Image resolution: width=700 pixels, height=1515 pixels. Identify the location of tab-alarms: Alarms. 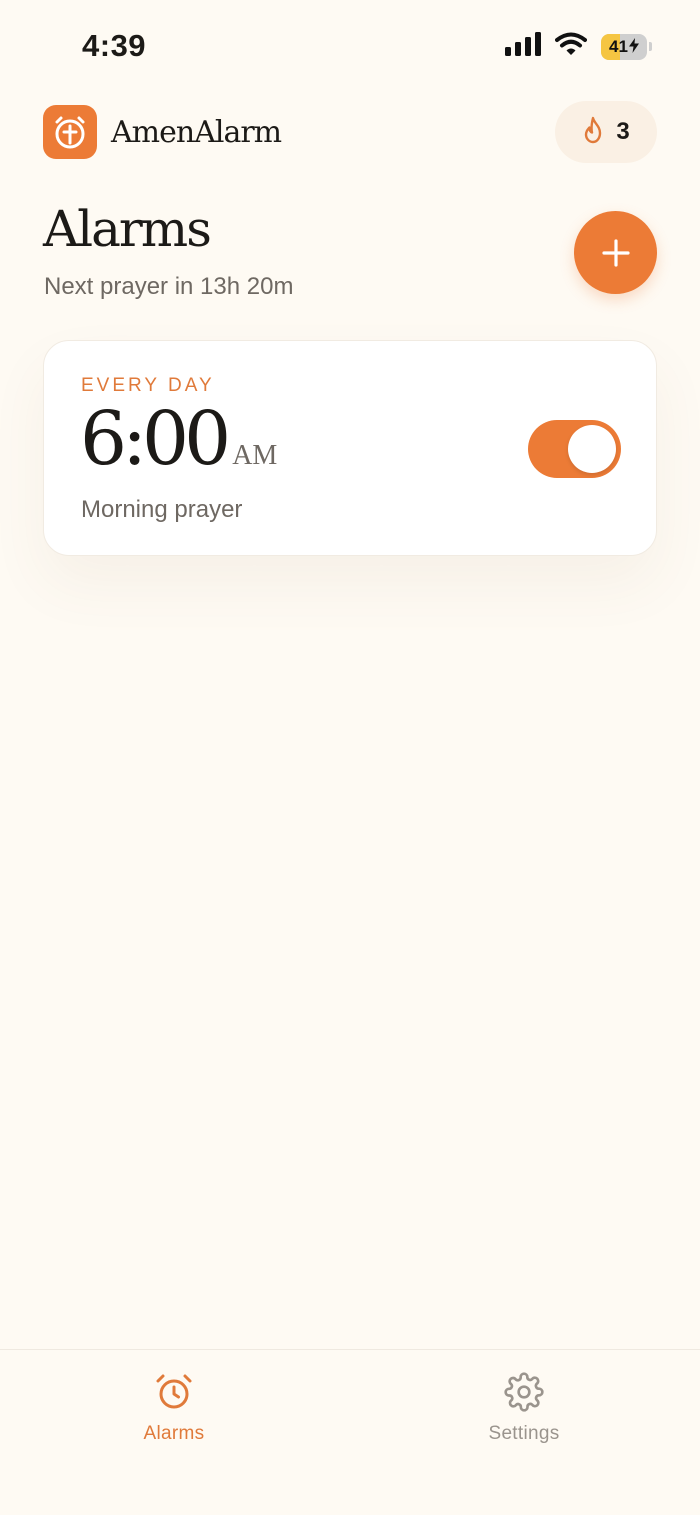
(174, 1408).